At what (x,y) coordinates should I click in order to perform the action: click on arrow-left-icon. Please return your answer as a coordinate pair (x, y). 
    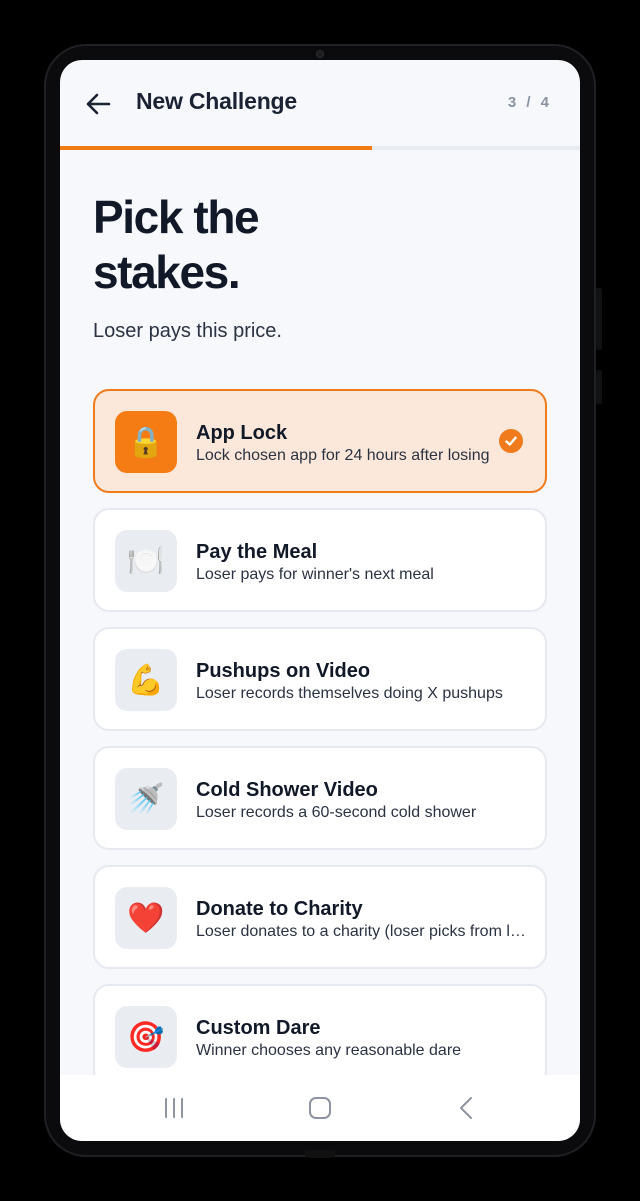
    Looking at the image, I should click on (98, 104).